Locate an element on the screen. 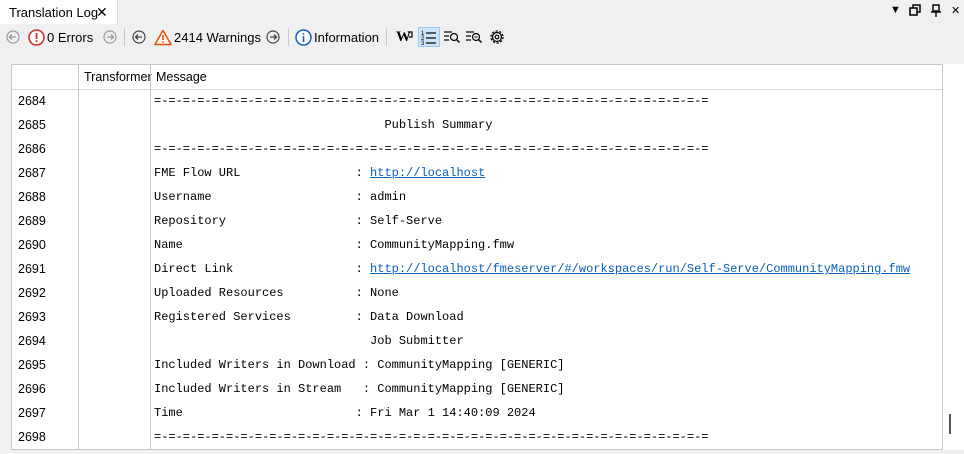 The height and width of the screenshot is (454, 964). message-text: Registered Services : Data Download is located at coordinates (309, 317).